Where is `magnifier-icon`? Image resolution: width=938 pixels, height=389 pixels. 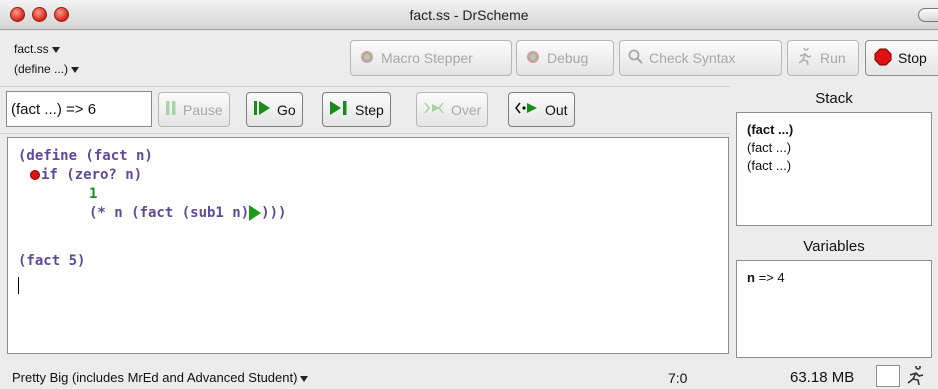
magnifier-icon is located at coordinates (635, 58).